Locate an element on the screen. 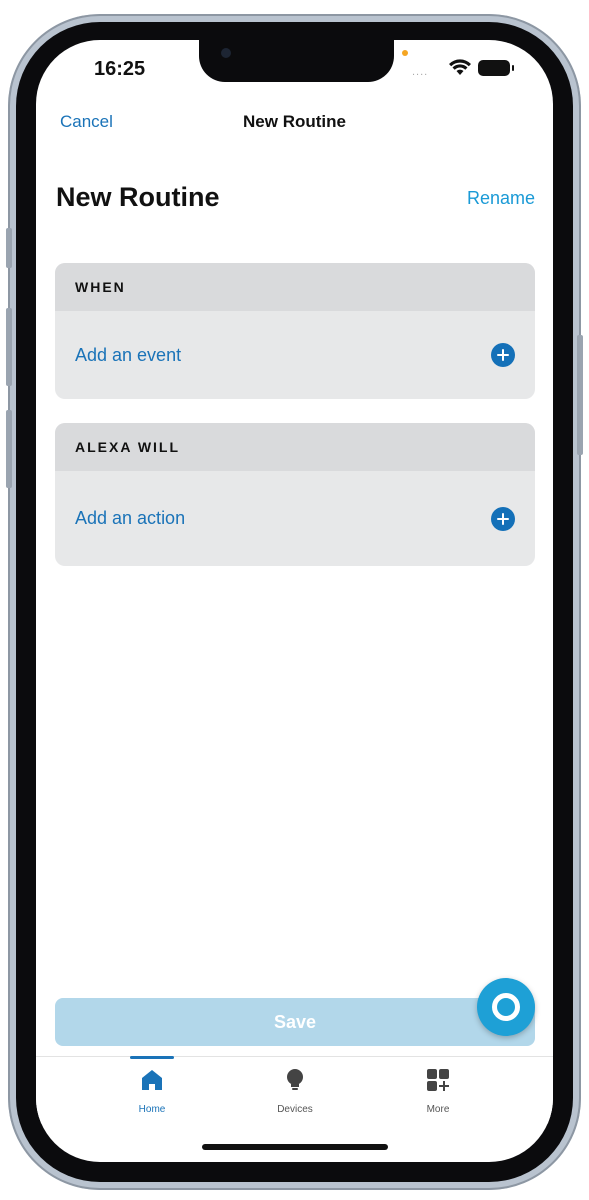 This screenshot has width=589, height=1200. alexa-button is located at coordinates (506, 1007).